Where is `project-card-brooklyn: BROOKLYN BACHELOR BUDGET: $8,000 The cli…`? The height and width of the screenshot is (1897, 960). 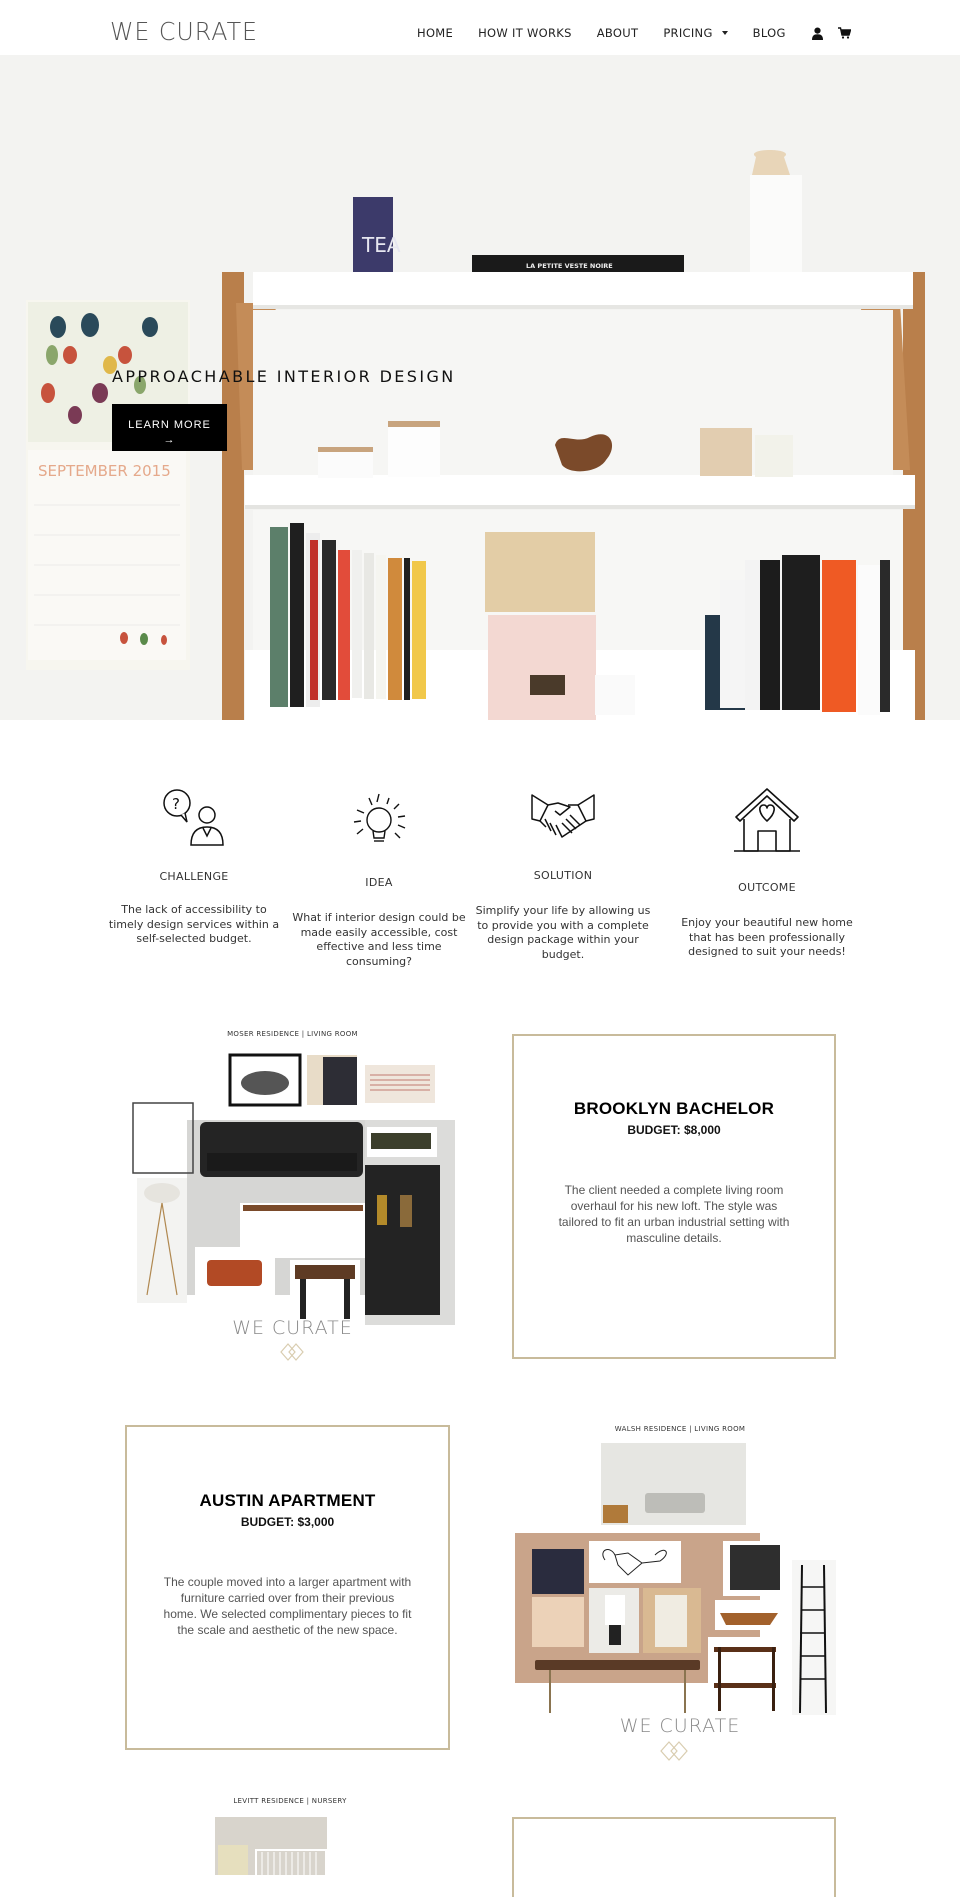 project-card-brooklyn: BROOKLYN BACHELOR BUDGET: $8,000 The cli… is located at coordinates (674, 1196).